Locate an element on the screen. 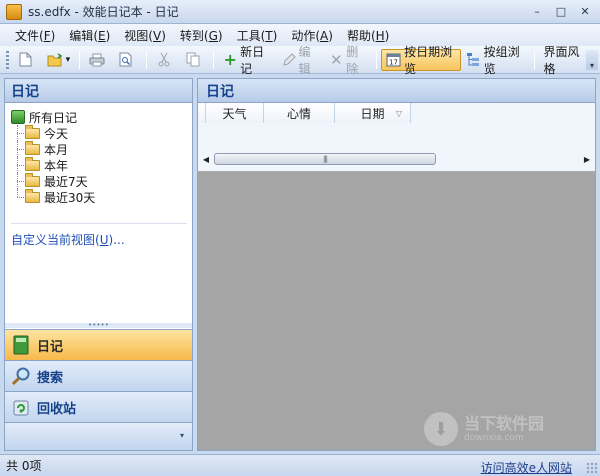 The width and height of the screenshot is (600, 476). tree-item-this-year: 本年 is located at coordinates (98, 164).